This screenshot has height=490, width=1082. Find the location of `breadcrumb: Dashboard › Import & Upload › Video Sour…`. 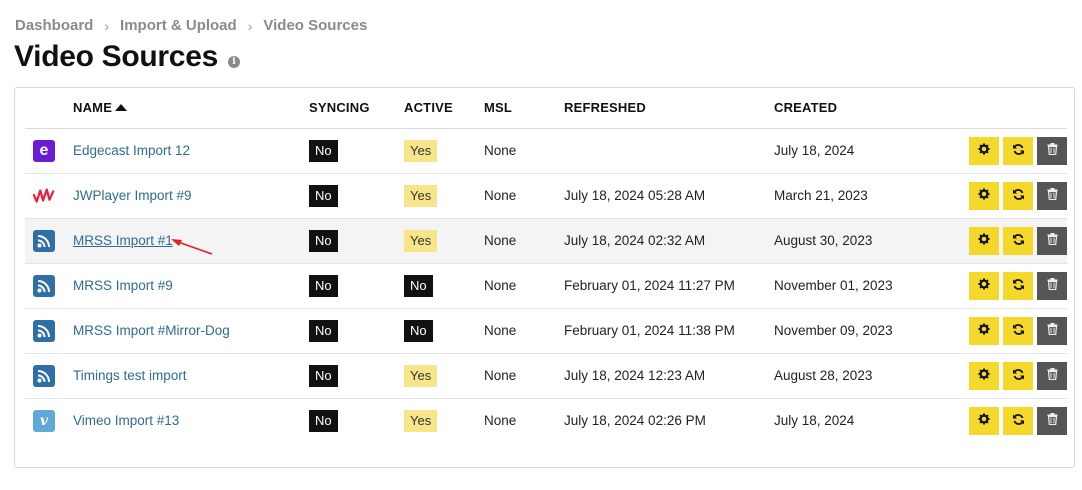

breadcrumb: Dashboard › Import & Upload › Video Sour… is located at coordinates (191, 25).